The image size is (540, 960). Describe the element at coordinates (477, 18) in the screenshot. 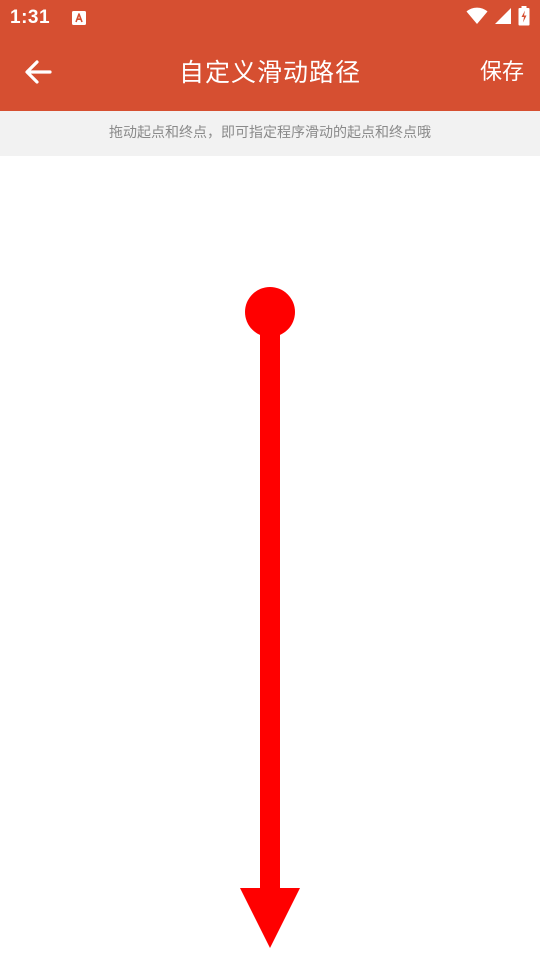

I see `wifi-icon` at that location.